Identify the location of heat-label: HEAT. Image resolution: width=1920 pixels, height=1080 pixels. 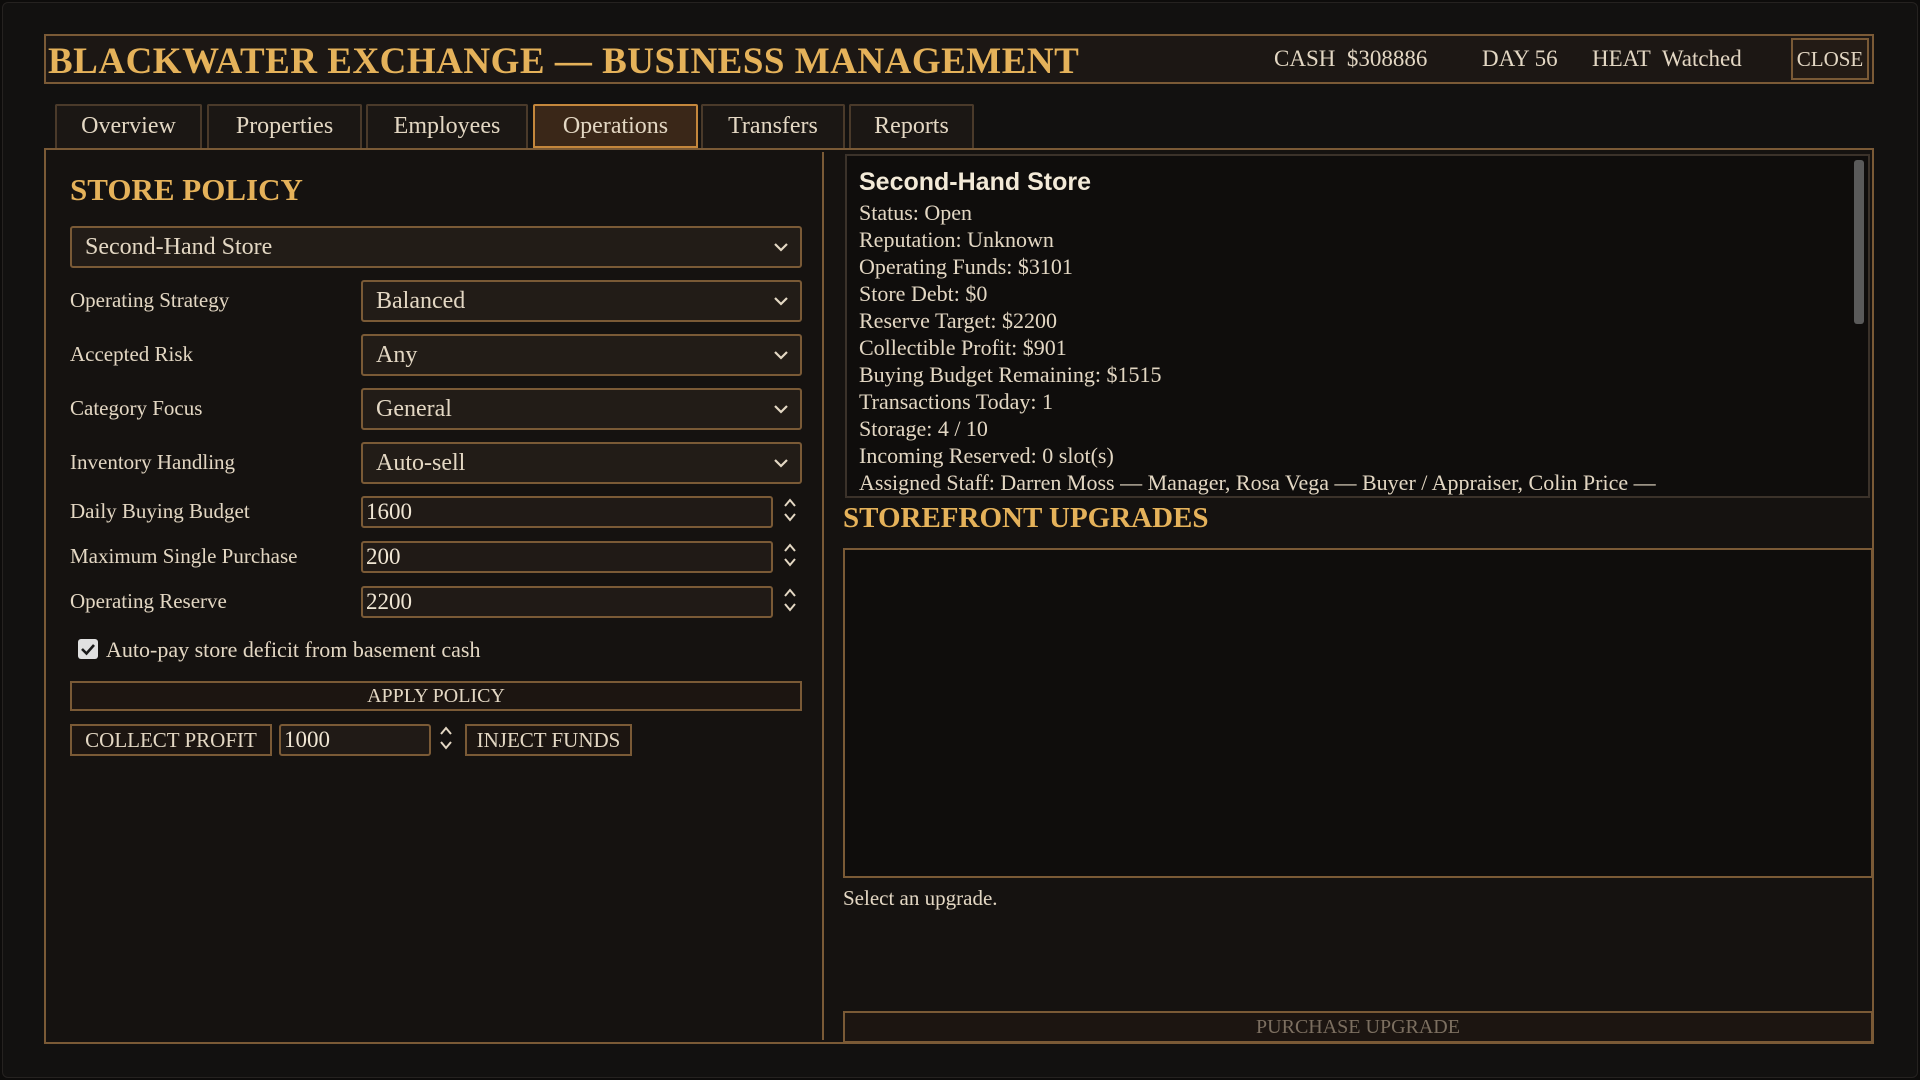
(1621, 58).